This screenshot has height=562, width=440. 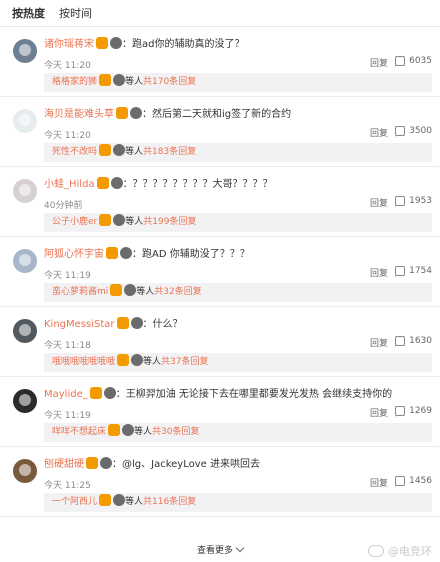 I want to click on sub-reply-more: 共37条回复, so click(x=184, y=362).